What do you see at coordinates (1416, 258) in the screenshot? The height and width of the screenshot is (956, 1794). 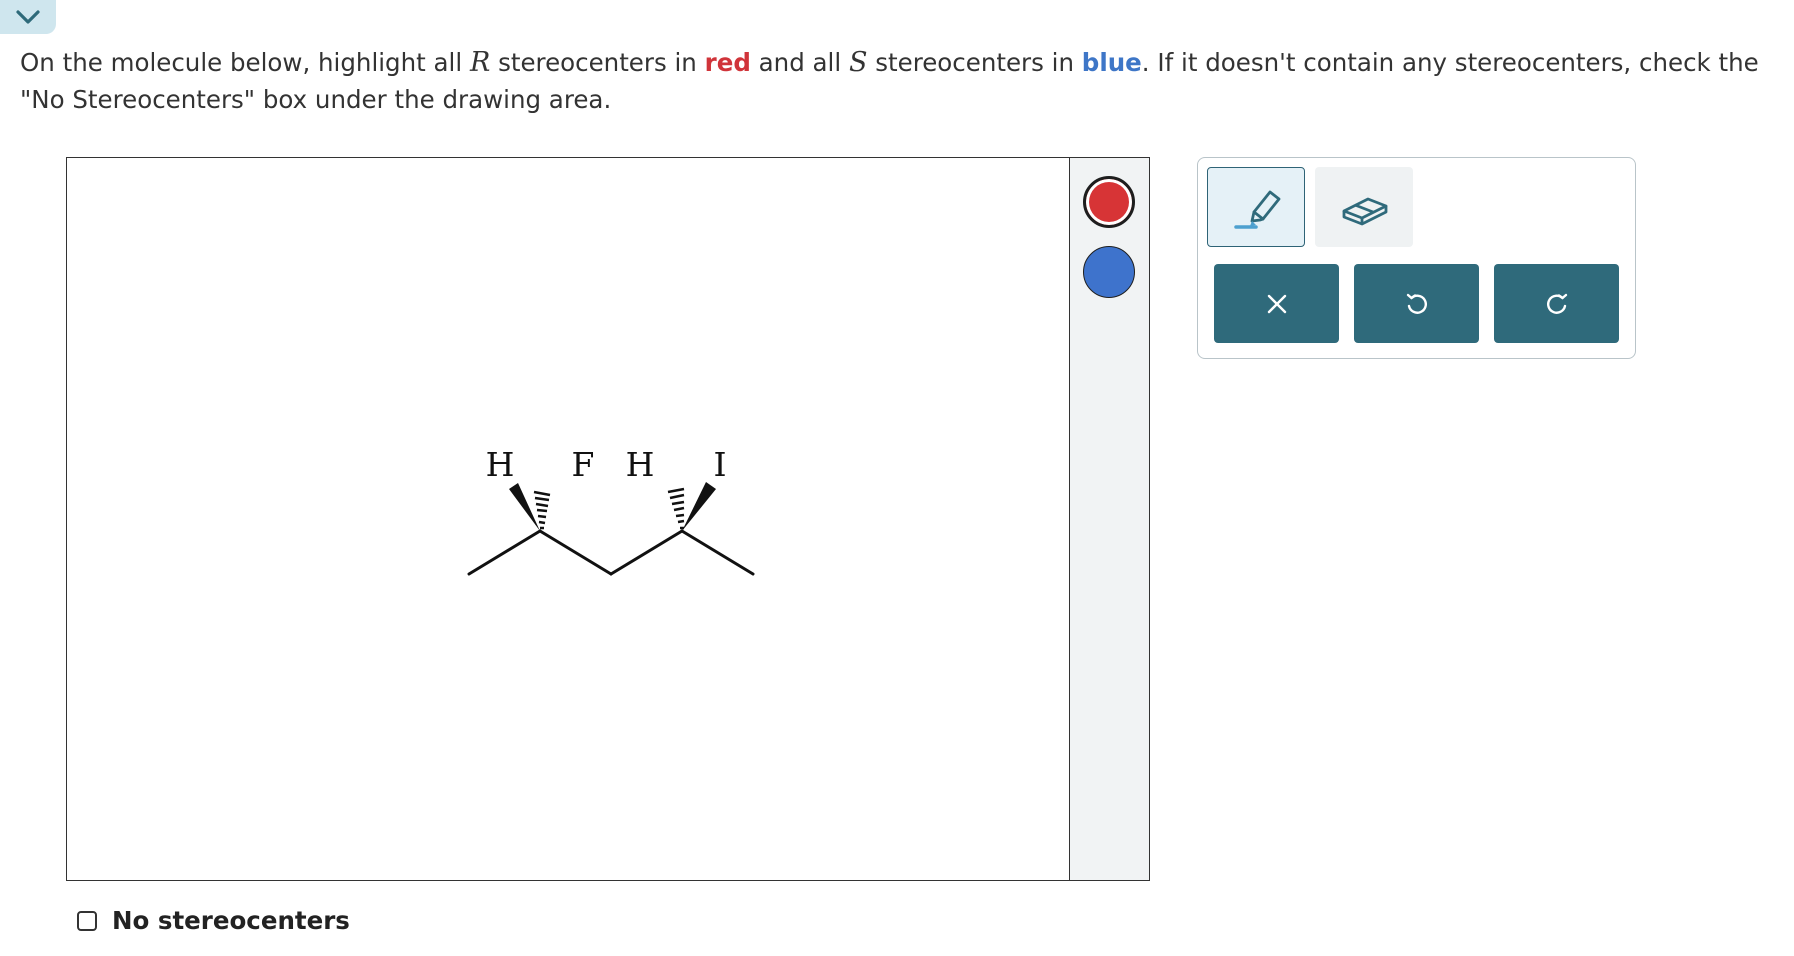 I see `tool-panel` at bounding box center [1416, 258].